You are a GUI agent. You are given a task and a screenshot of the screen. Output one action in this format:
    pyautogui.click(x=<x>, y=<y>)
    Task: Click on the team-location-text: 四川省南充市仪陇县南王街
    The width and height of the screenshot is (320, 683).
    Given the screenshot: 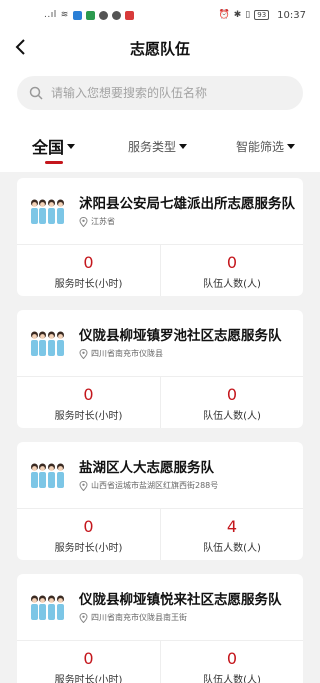 What is the action you would take?
    pyautogui.click(x=139, y=617)
    